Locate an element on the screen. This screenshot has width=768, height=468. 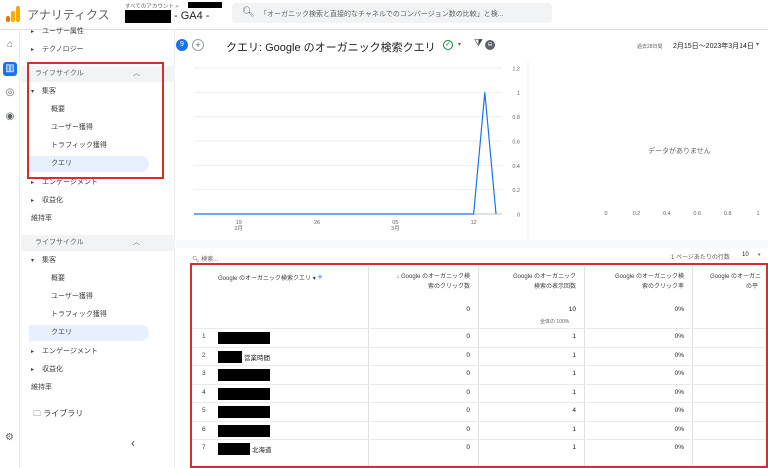
x-tick-label: 1 is located at coordinates (757, 214).